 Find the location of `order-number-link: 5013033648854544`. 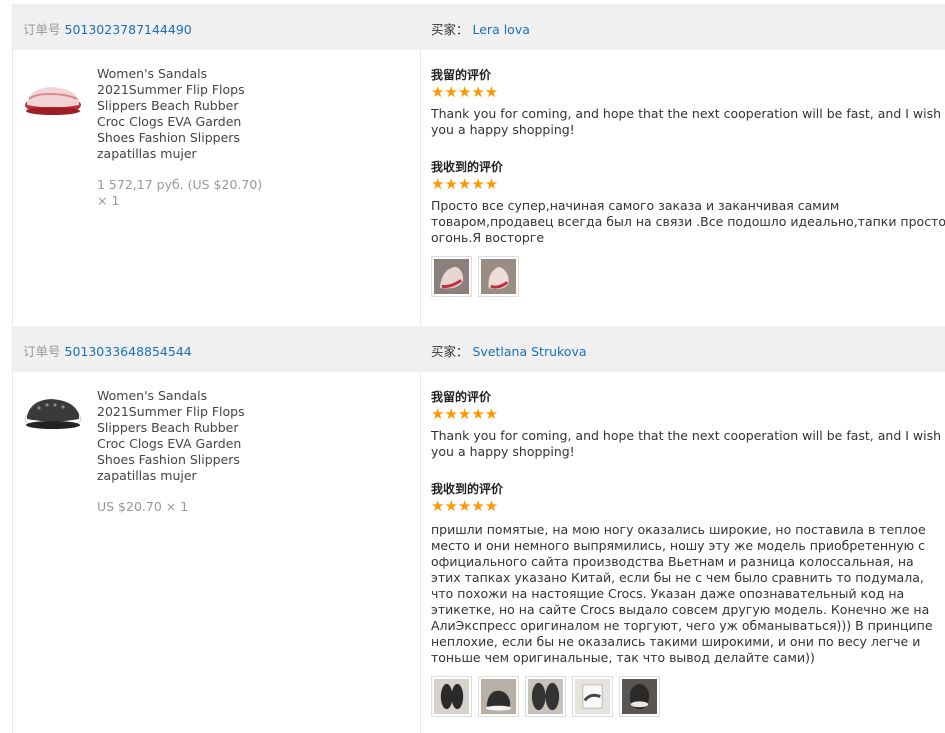

order-number-link: 5013033648854544 is located at coordinates (128, 351).